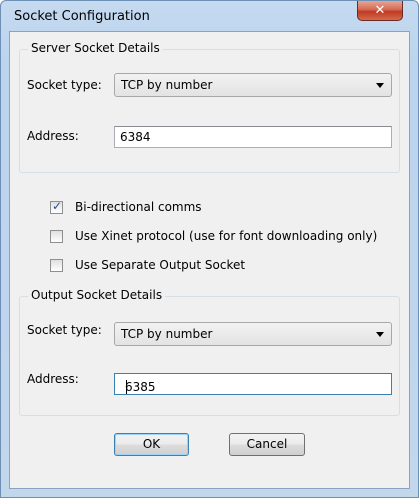 The height and width of the screenshot is (498, 419). I want to click on output-address-label: Address:, so click(53, 379).